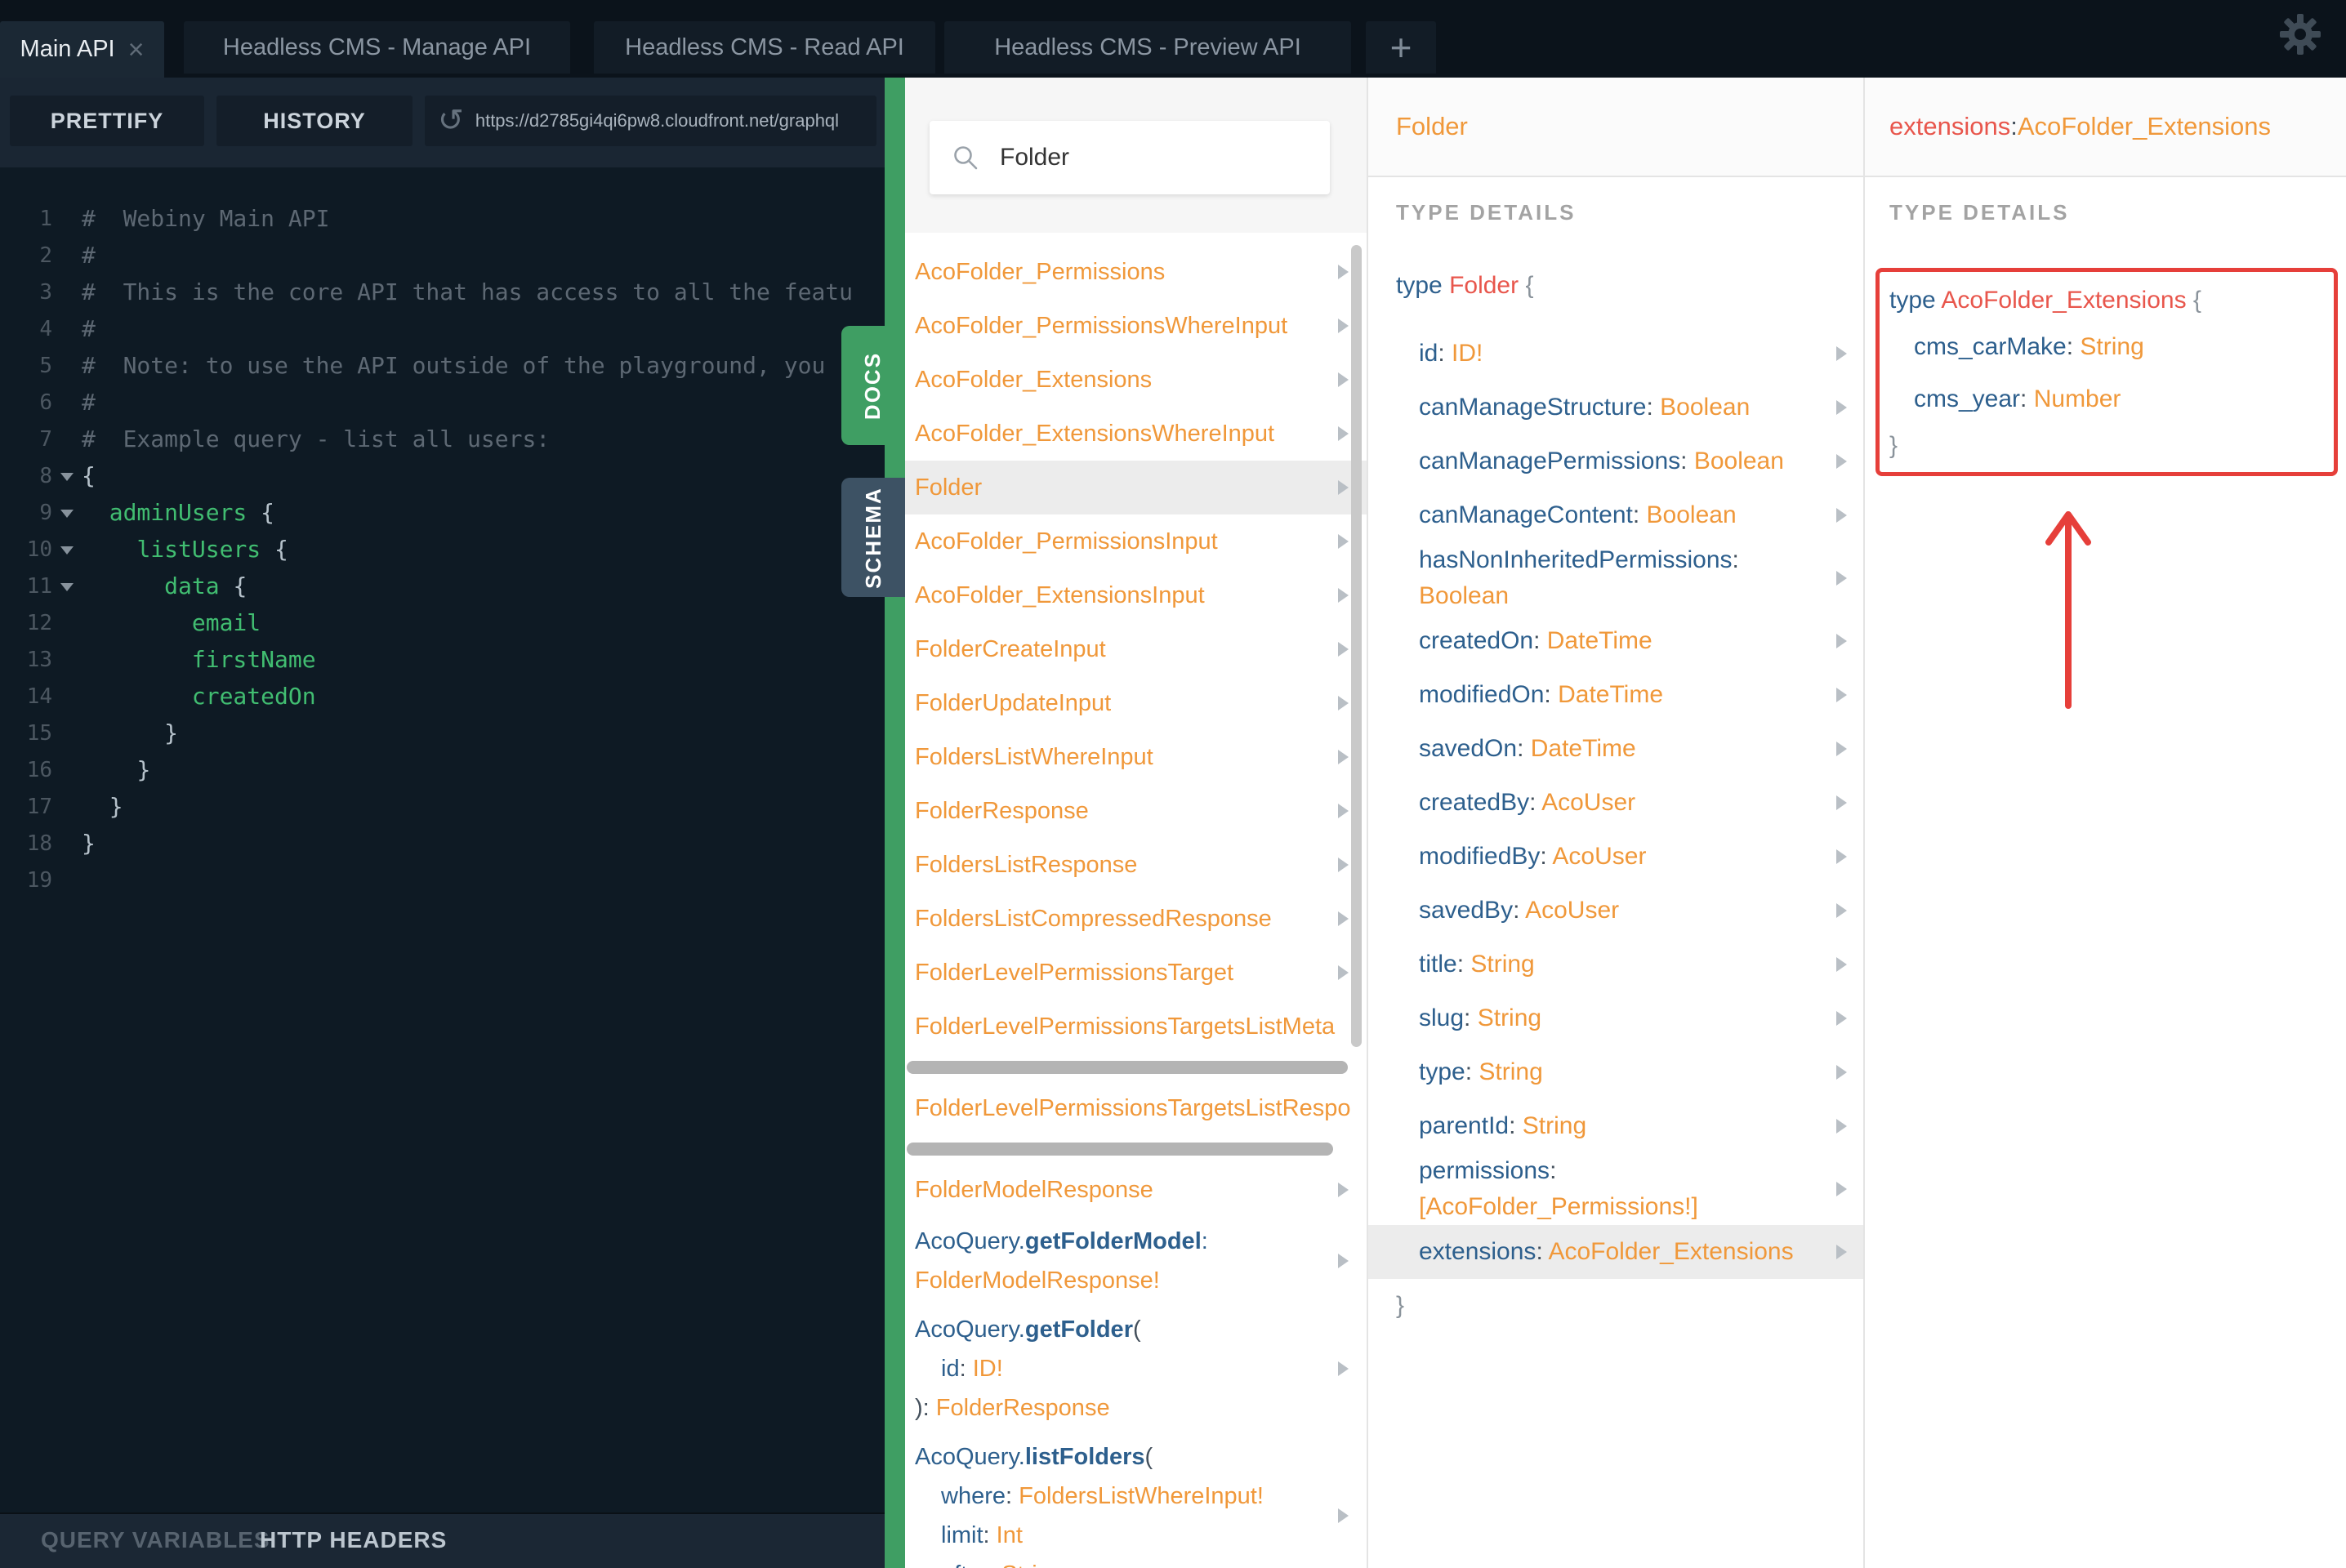 This screenshot has width=2346, height=1568. I want to click on doc-list-item: FolderResponse, so click(1136, 811).